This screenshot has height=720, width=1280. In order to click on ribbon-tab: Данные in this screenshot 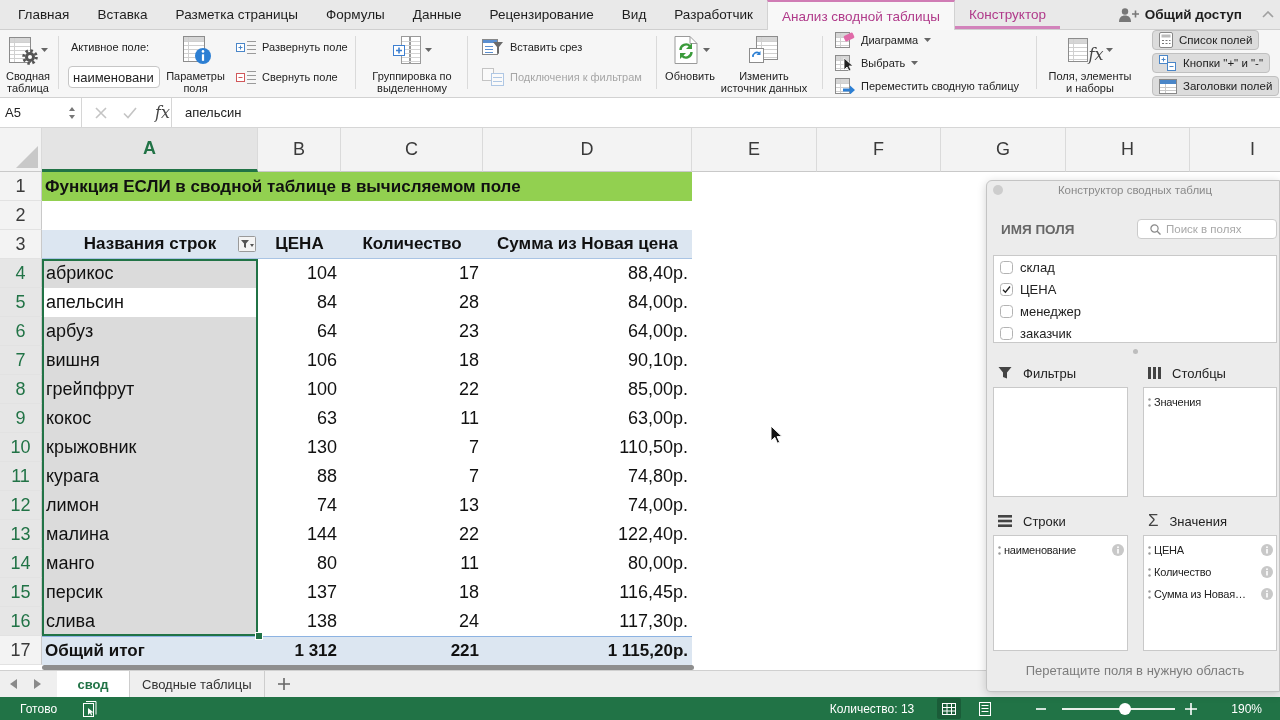, I will do `click(437, 14)`.